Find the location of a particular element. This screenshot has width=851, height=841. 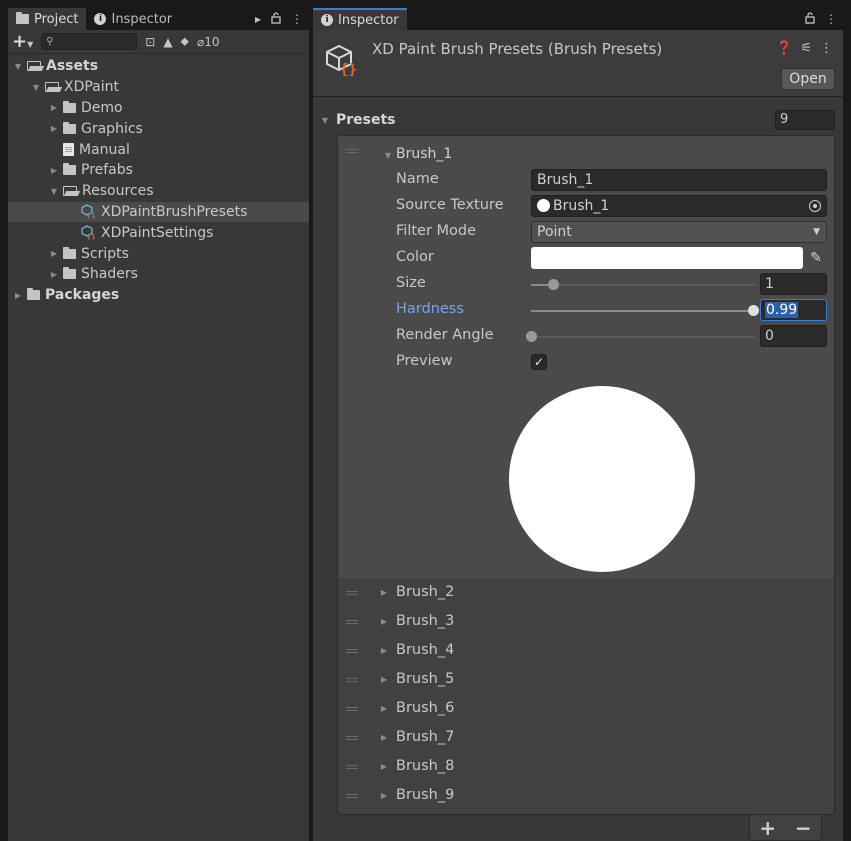

filter-mode-dropdown: Point ▼ is located at coordinates (679, 232).